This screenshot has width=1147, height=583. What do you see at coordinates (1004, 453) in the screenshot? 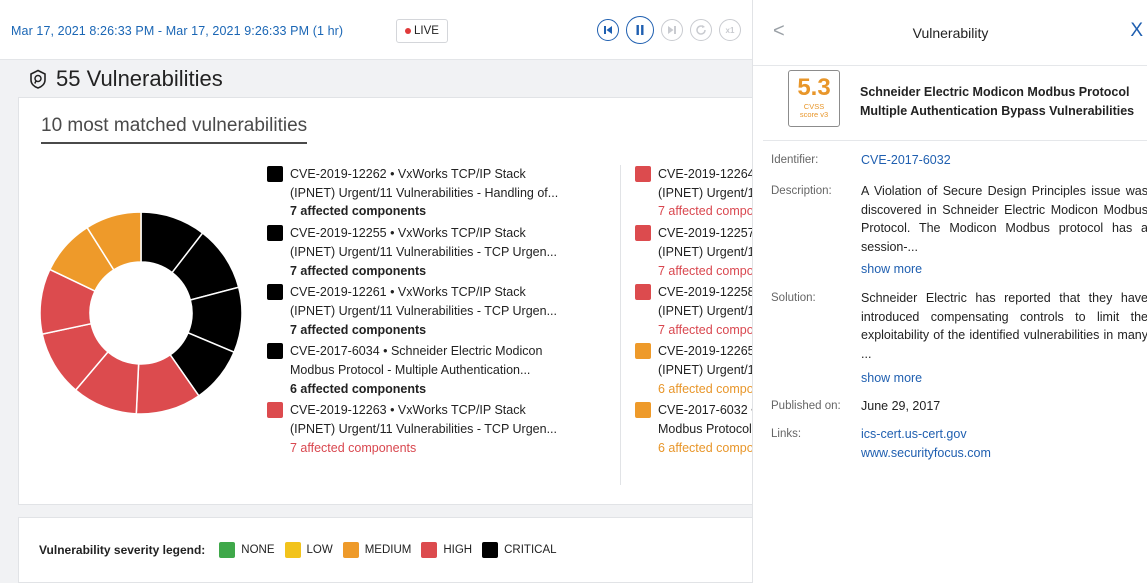
I see `link-securityfocus: www.securityfocus.com` at bounding box center [1004, 453].